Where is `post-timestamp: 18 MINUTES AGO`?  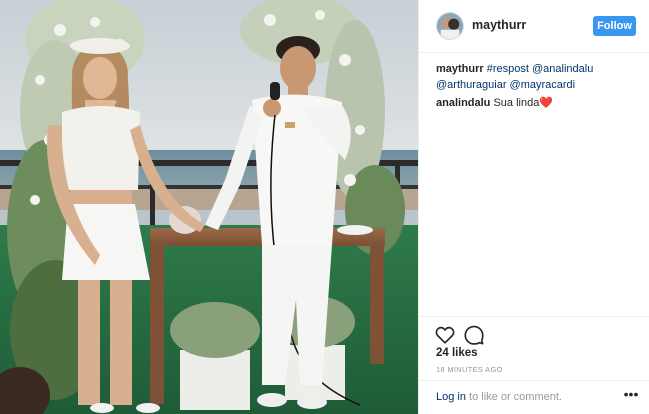 post-timestamp: 18 MINUTES AGO is located at coordinates (469, 369).